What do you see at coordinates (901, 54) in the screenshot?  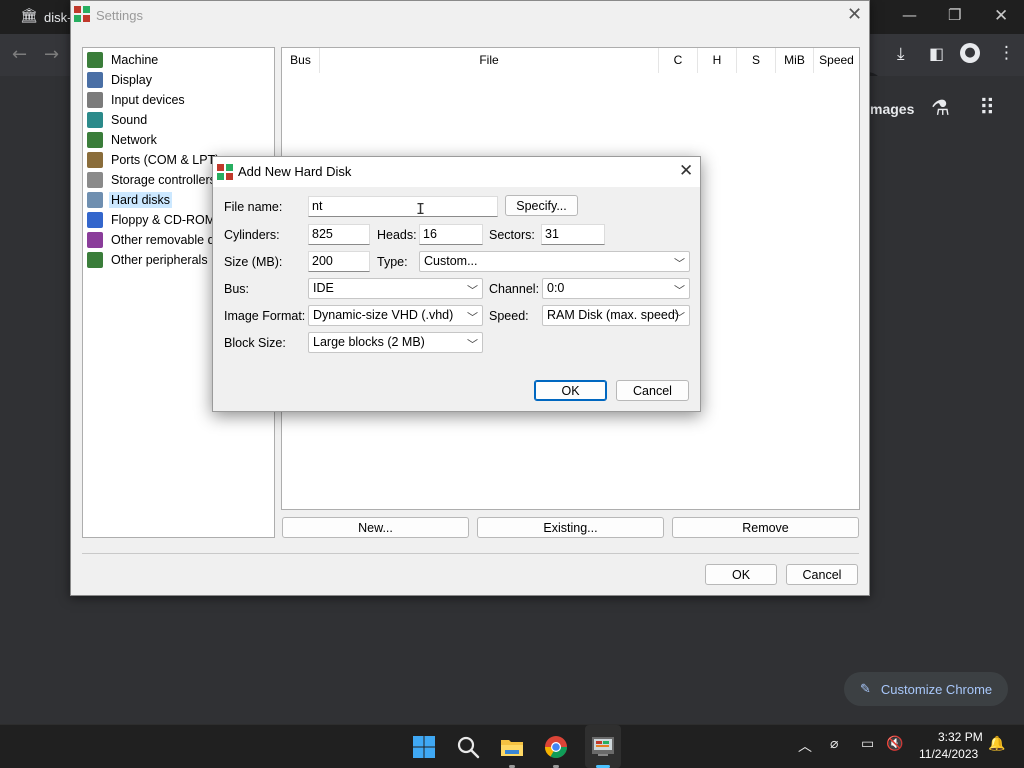 I see `download-icon: ⤓` at bounding box center [901, 54].